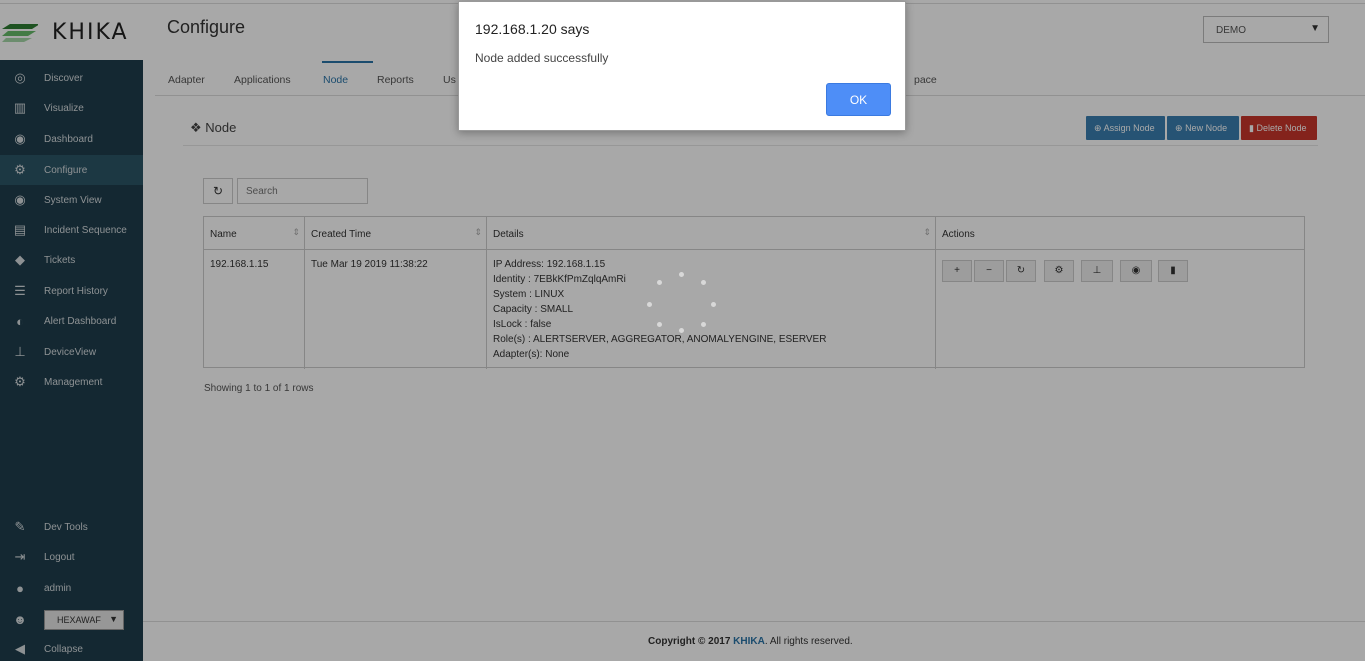 The width and height of the screenshot is (1365, 661). I want to click on dialog-title: 192.168.1.20 says, so click(532, 29).